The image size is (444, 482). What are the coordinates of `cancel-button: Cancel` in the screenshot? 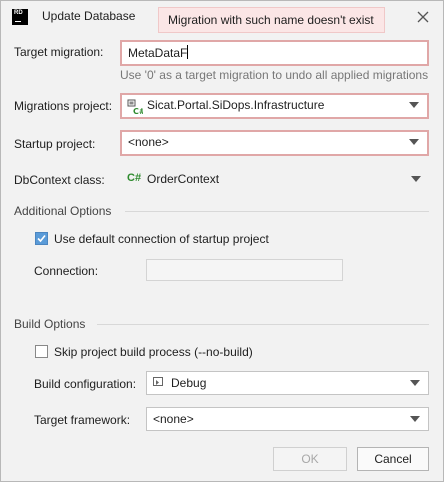 It's located at (393, 459).